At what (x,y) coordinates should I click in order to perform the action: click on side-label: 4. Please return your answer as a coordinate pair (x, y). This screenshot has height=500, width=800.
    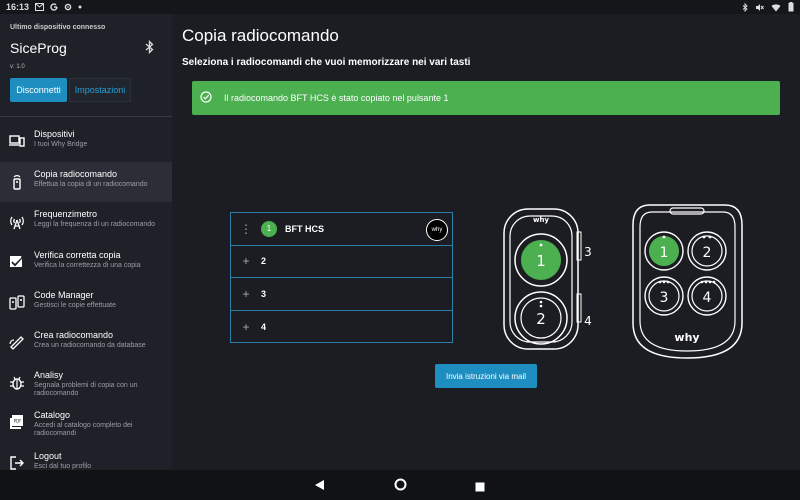
    Looking at the image, I should click on (588, 321).